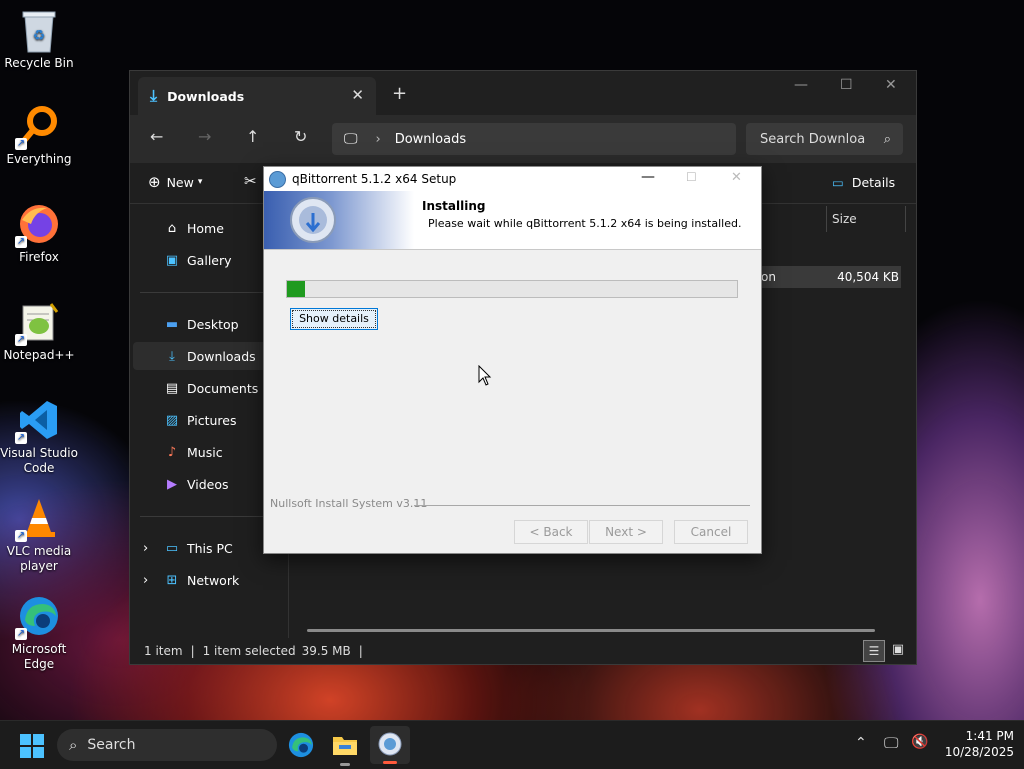 The image size is (1024, 769). Describe the element at coordinates (357, 95) in the screenshot. I see `close-tab-icon: ✕` at that location.